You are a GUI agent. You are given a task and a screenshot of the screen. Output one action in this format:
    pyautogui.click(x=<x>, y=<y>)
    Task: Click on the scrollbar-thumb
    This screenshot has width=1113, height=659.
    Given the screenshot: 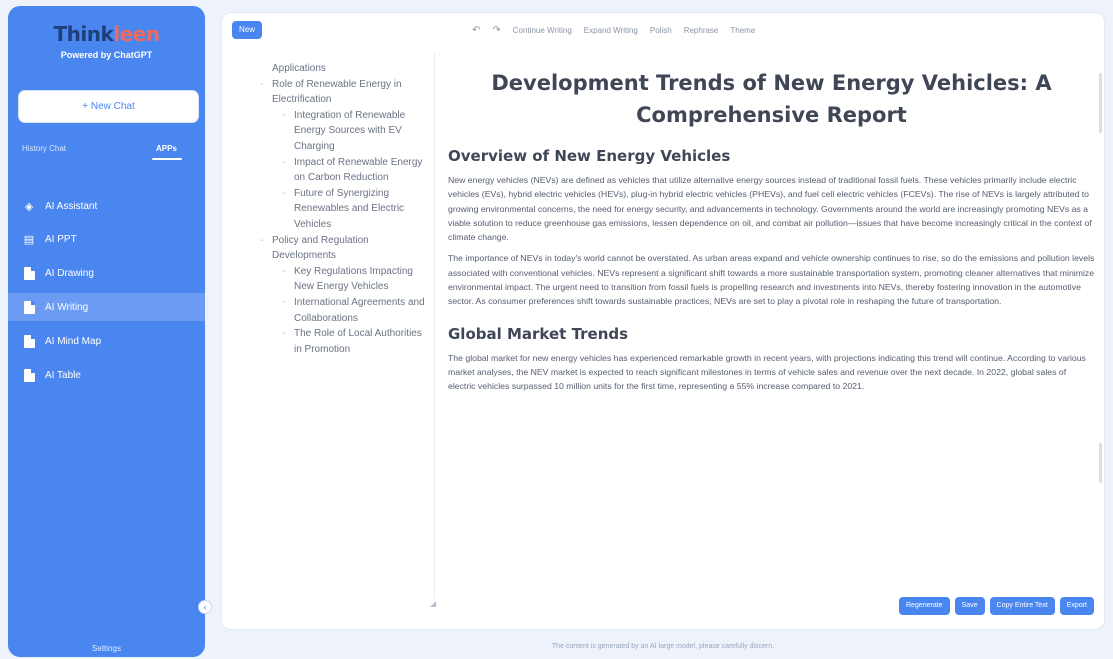 What is the action you would take?
    pyautogui.click(x=1100, y=103)
    